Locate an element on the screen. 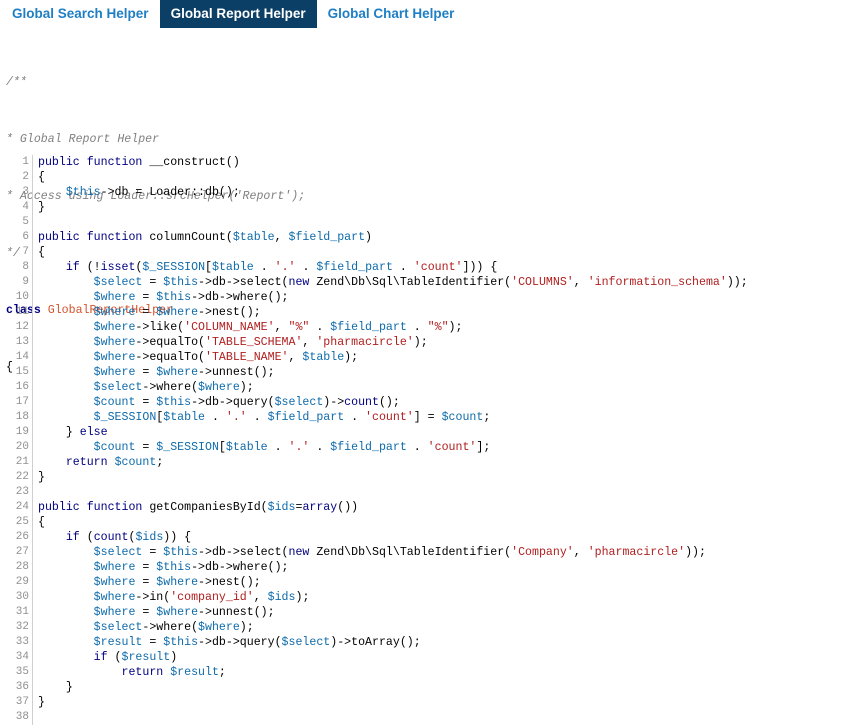 This screenshot has width=868, height=725. line-source: return $count; is located at coordinates (450, 462).